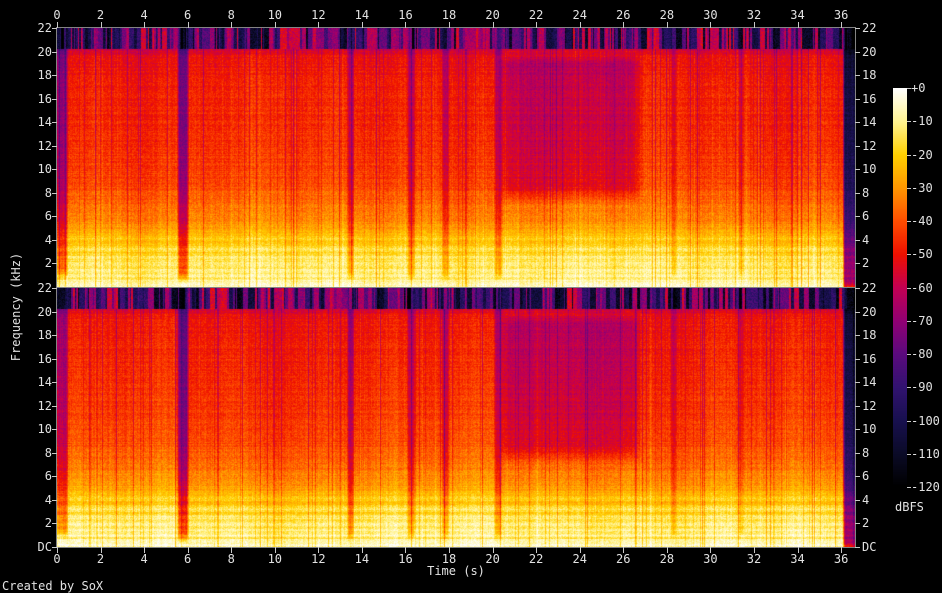 This screenshot has height=593, width=942. I want to click on colorbar-tick-label: -20, so click(922, 155).